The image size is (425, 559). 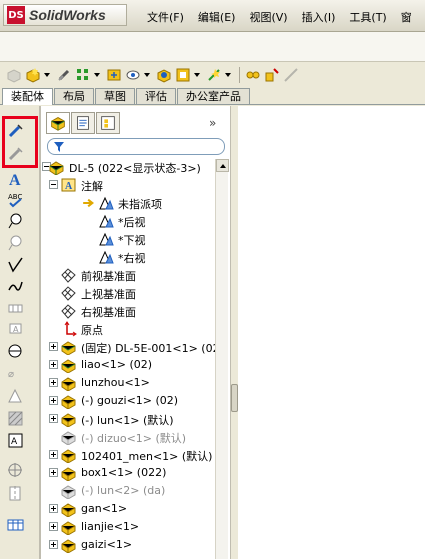 What do you see at coordinates (115, 96) in the screenshot?
I see `tab-sketch: 草图` at bounding box center [115, 96].